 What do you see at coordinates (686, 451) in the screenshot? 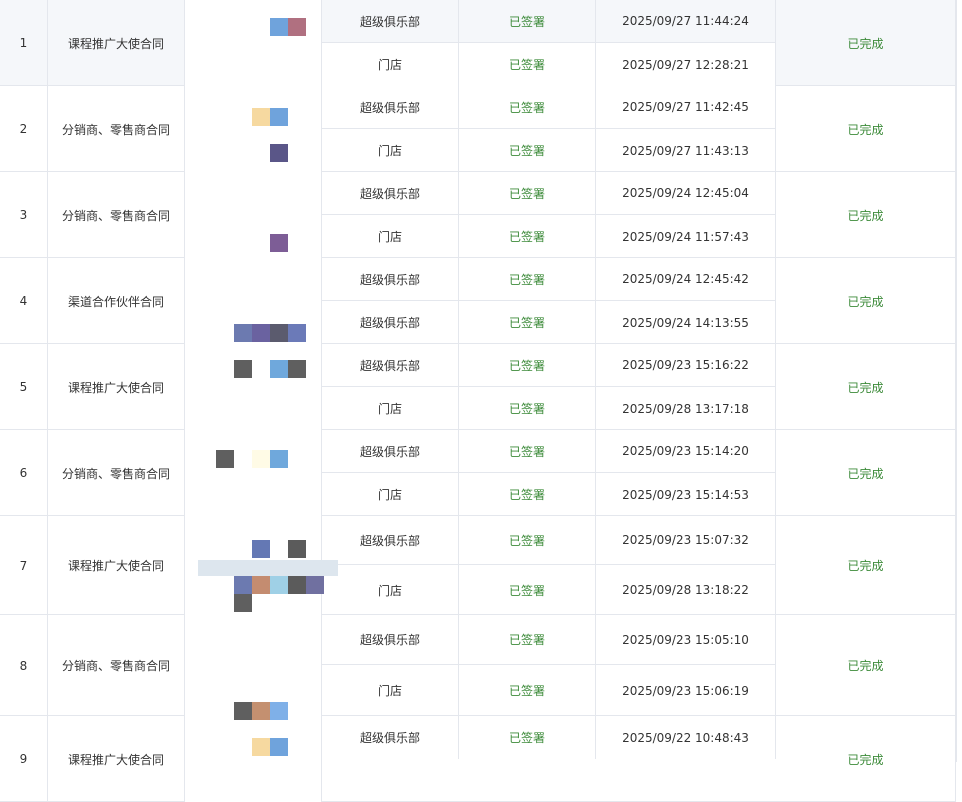
I see `party-signed-time: 2025/09/23 15:14:20` at bounding box center [686, 451].